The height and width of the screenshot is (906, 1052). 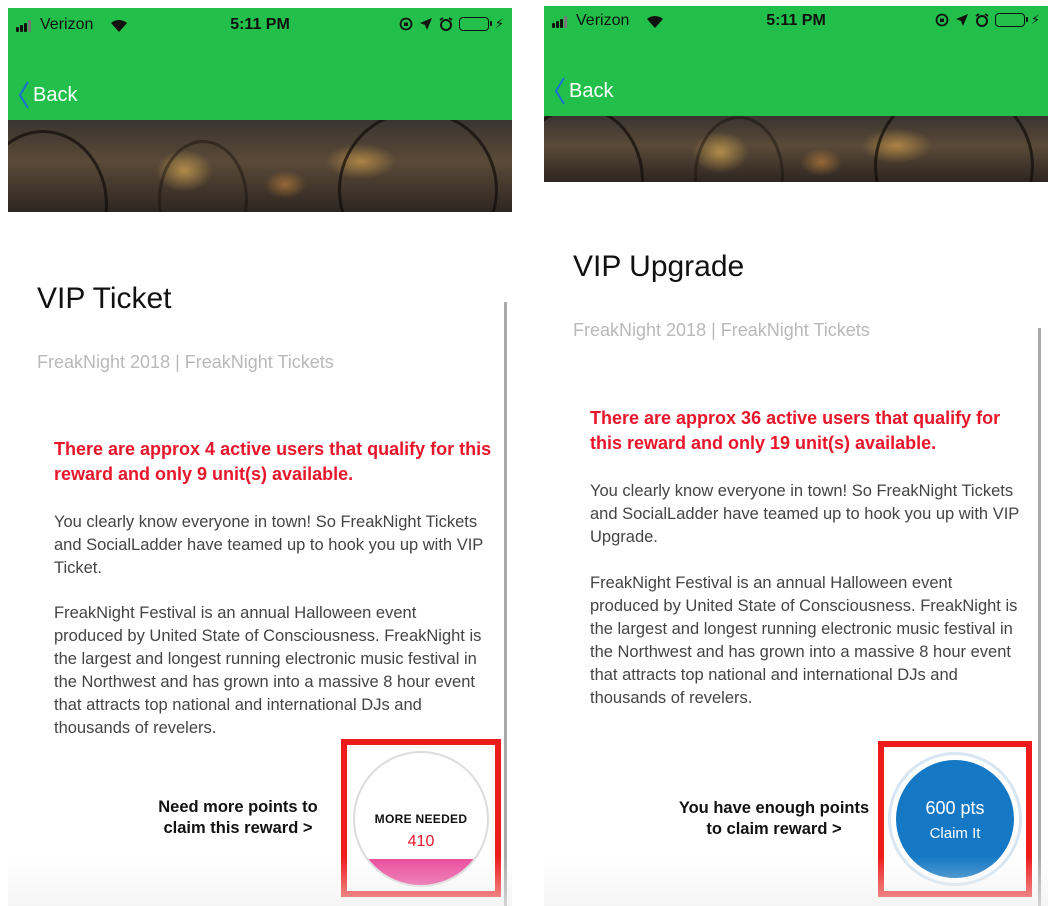 I want to click on prompt-line: Need more points to, so click(x=238, y=807).